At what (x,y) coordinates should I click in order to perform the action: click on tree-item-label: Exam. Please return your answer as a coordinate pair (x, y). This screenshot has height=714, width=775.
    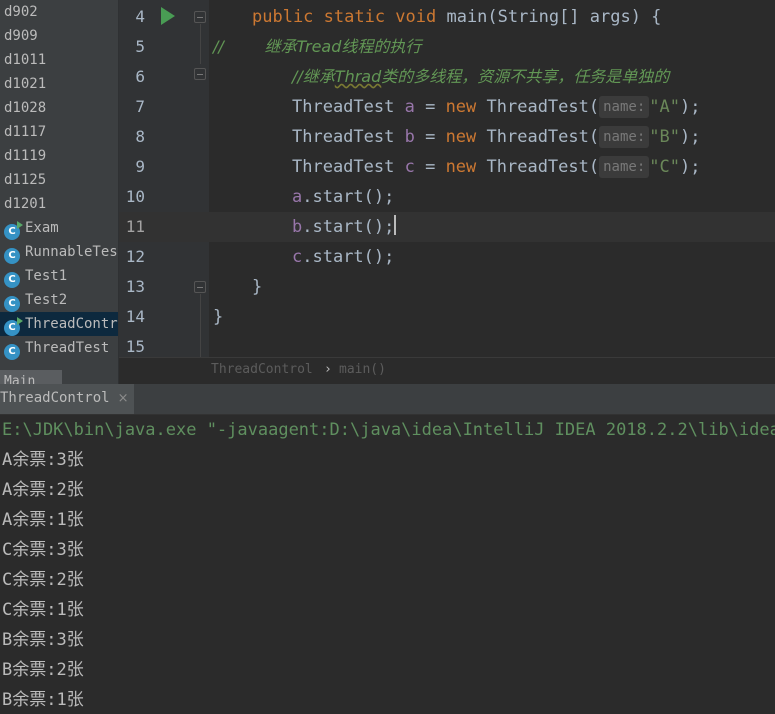
    Looking at the image, I should click on (42, 228).